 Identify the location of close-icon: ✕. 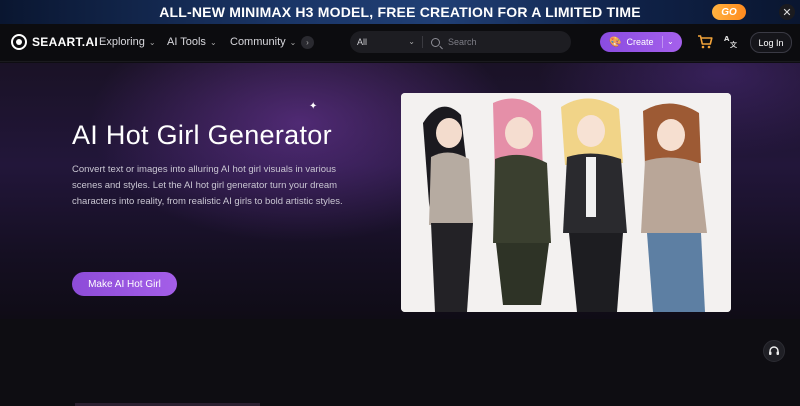
(787, 12).